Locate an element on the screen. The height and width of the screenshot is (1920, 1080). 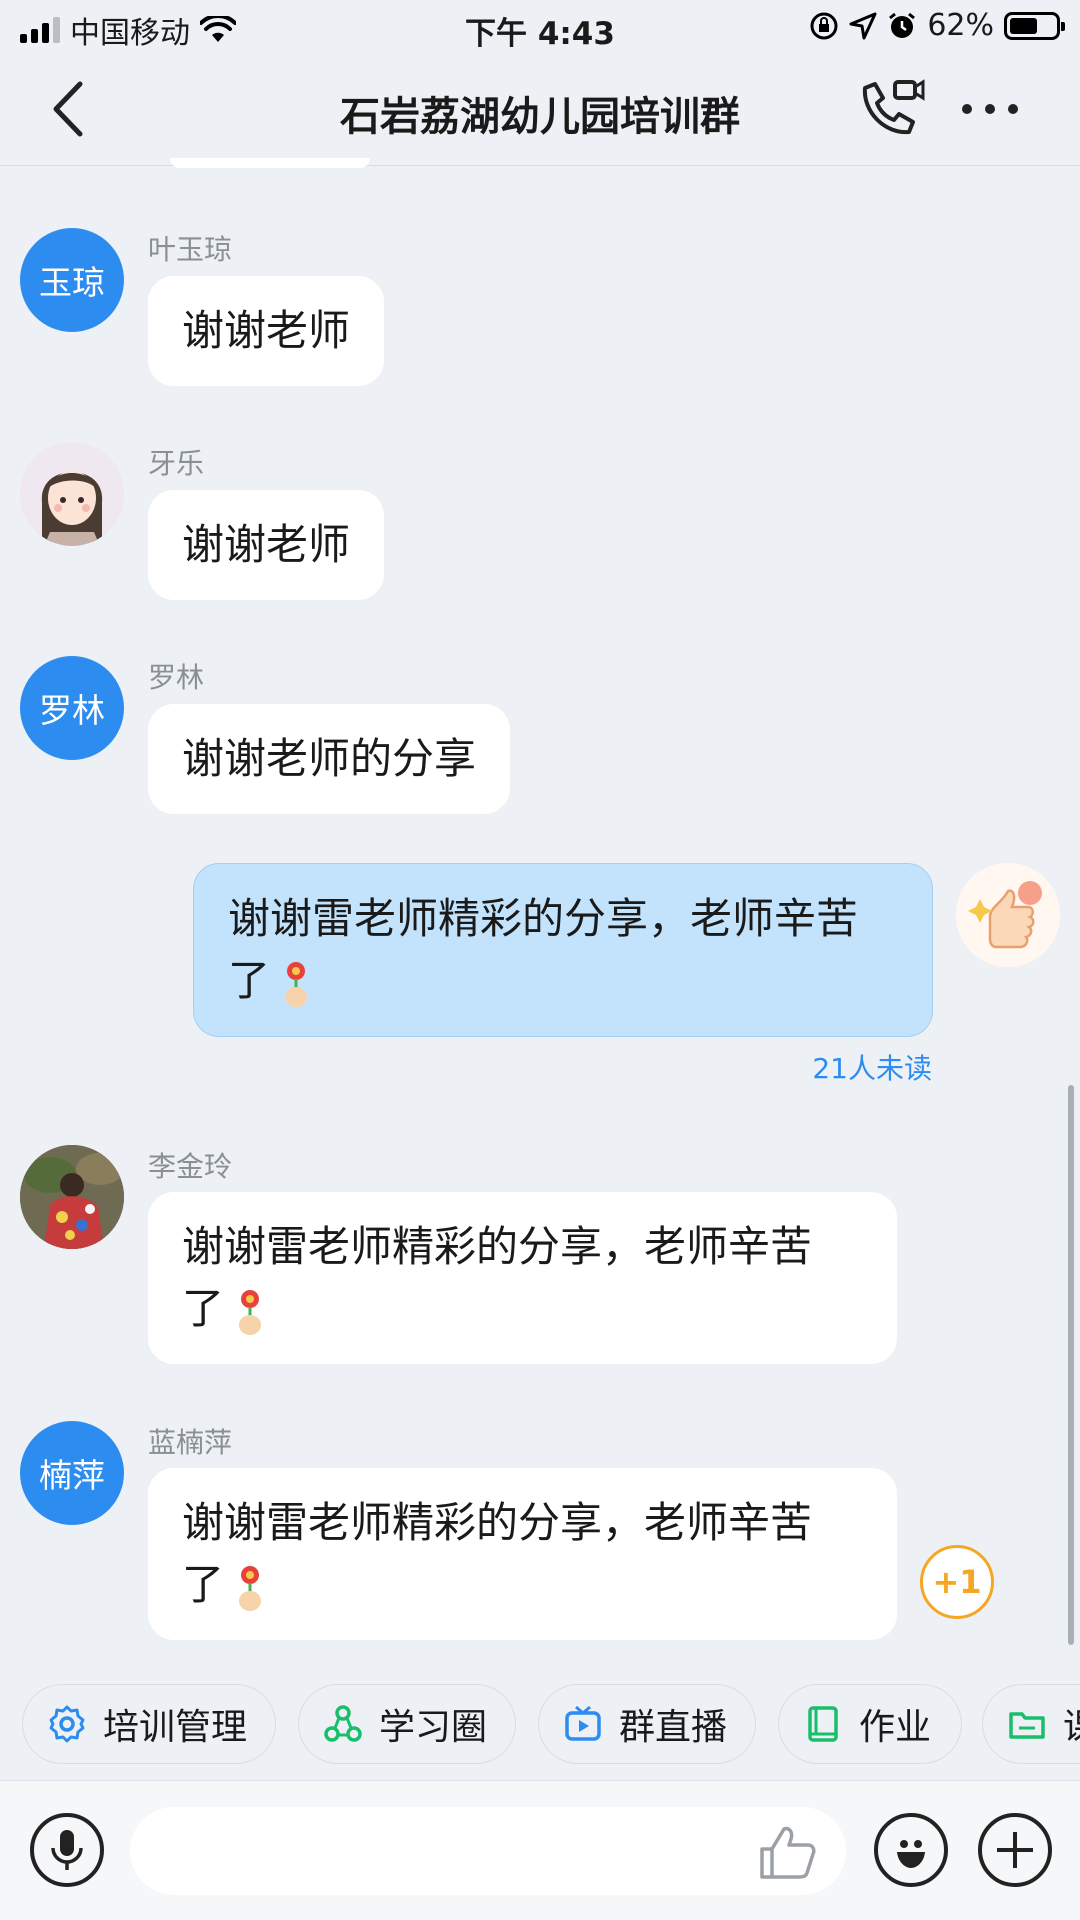
own-message-bubble: 谢谢雷老师精彩的分享，老师辛苦 了 is located at coordinates (563, 950).